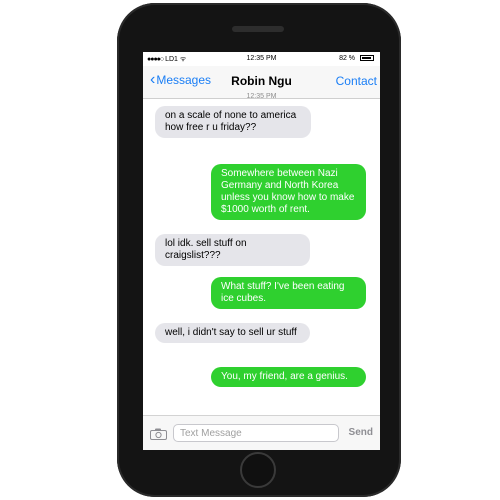 The height and width of the screenshot is (500, 500). I want to click on status-battery-group: 82 %, so click(356, 58).